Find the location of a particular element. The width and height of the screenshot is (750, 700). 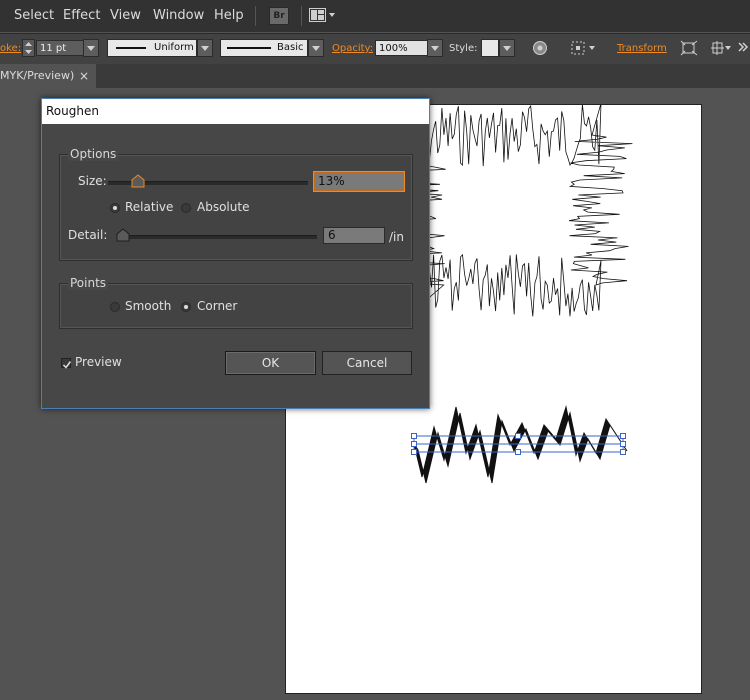

stepper-arrows-icon is located at coordinates (28, 48).